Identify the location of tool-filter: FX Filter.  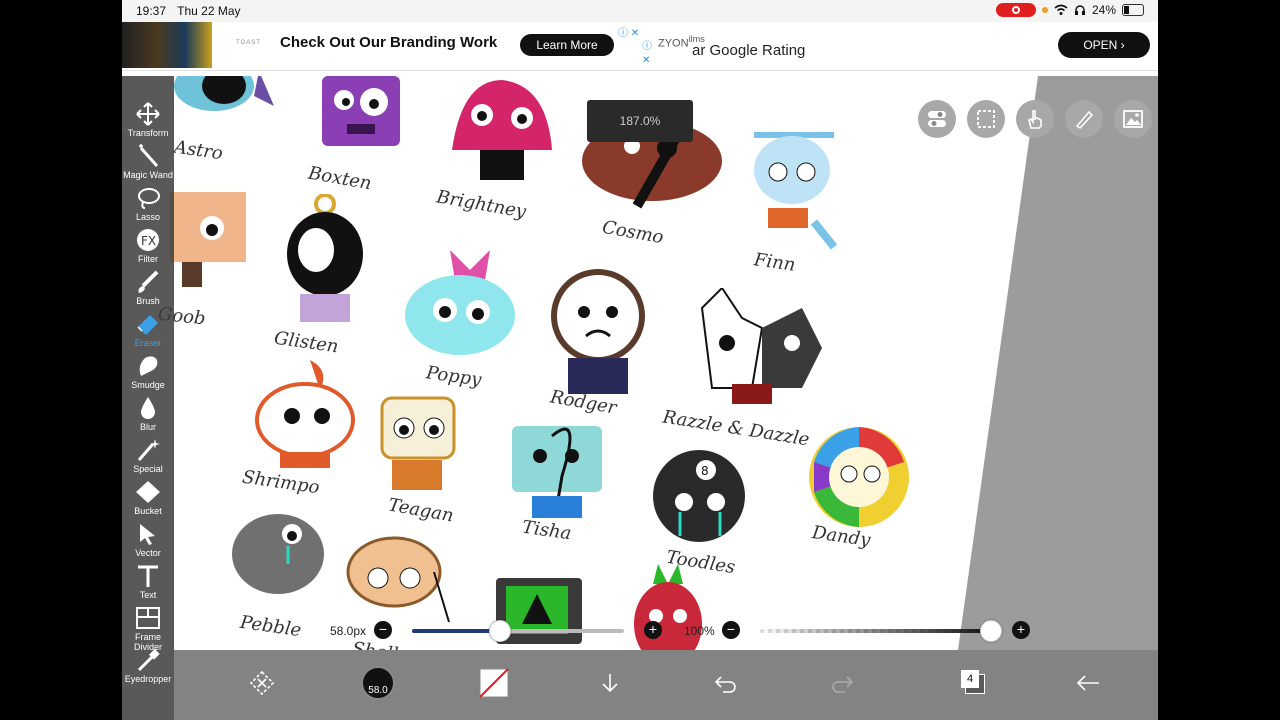
(148, 245).